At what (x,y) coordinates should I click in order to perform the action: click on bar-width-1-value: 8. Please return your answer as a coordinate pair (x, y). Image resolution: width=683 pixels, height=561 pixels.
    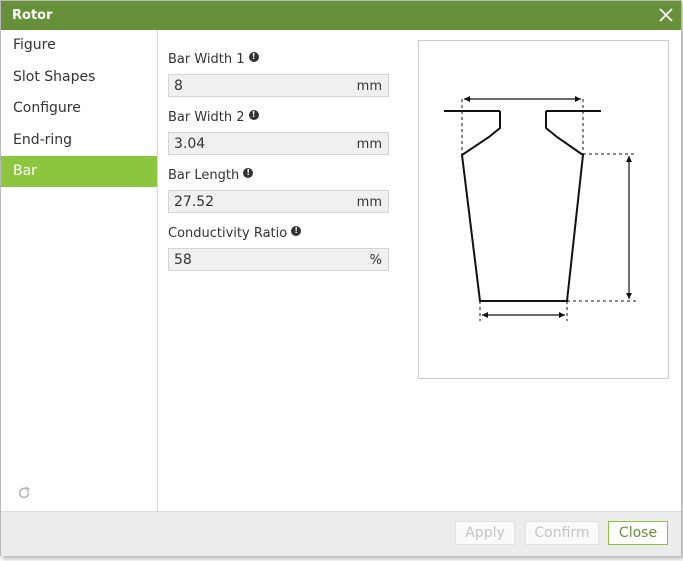
    Looking at the image, I should click on (178, 86).